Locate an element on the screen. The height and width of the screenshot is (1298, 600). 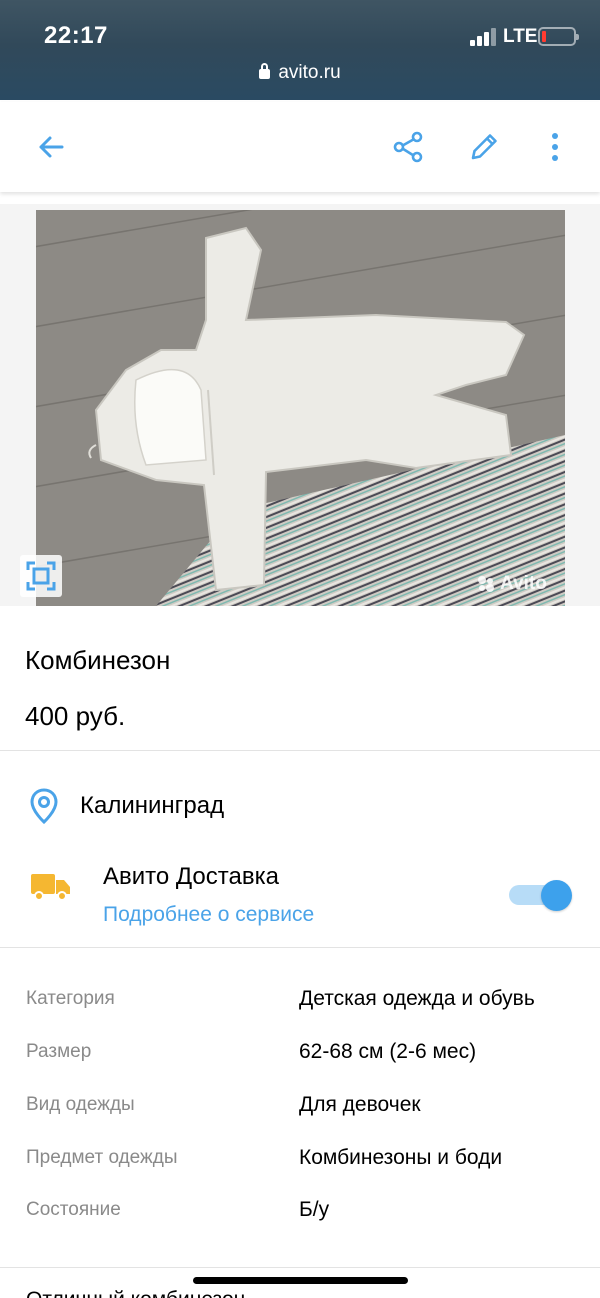
back-button is located at coordinates (51, 147).